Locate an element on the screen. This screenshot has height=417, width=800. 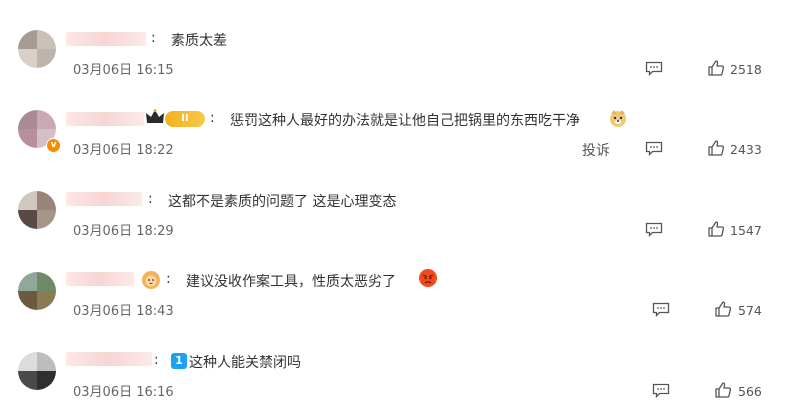
comment-time: 03月06日 16:15 is located at coordinates (123, 70).